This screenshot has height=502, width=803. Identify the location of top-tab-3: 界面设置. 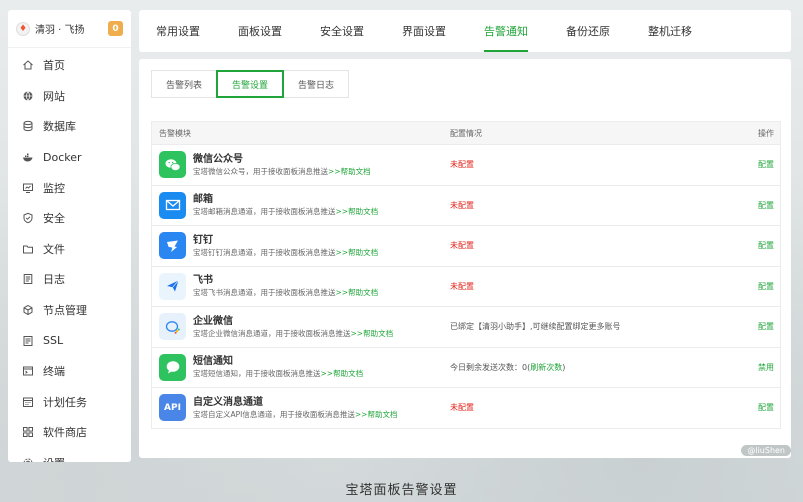
(424, 31).